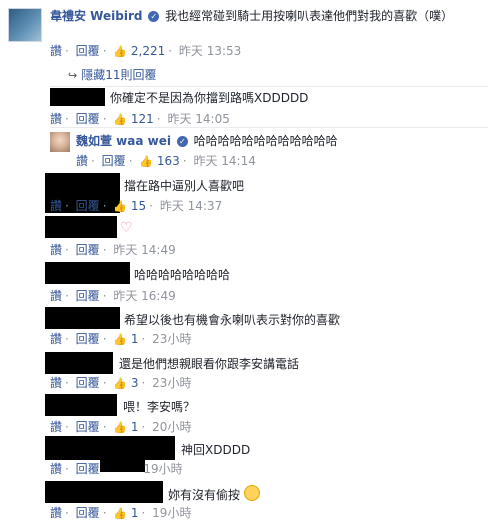  I want to click on reply-text: 哈哈哈哈哈哈哈哈哈哈哈哈, so click(265, 141).